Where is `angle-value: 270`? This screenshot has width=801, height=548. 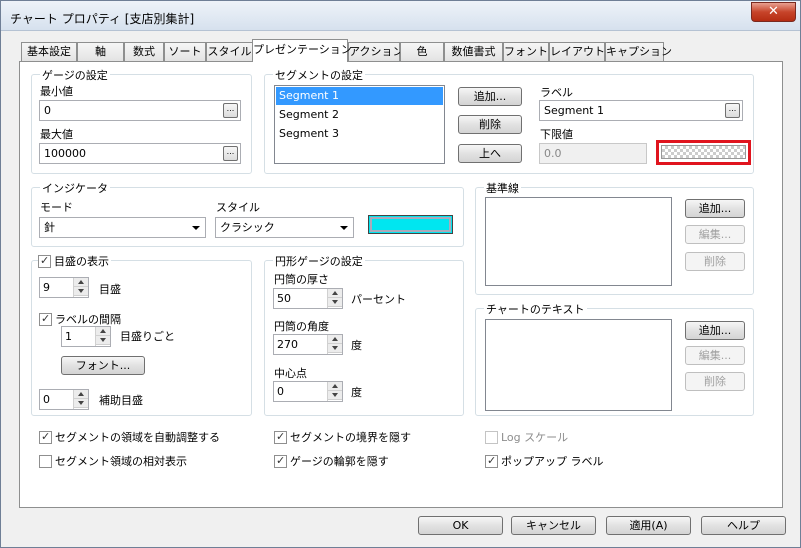
angle-value: 270 is located at coordinates (287, 344).